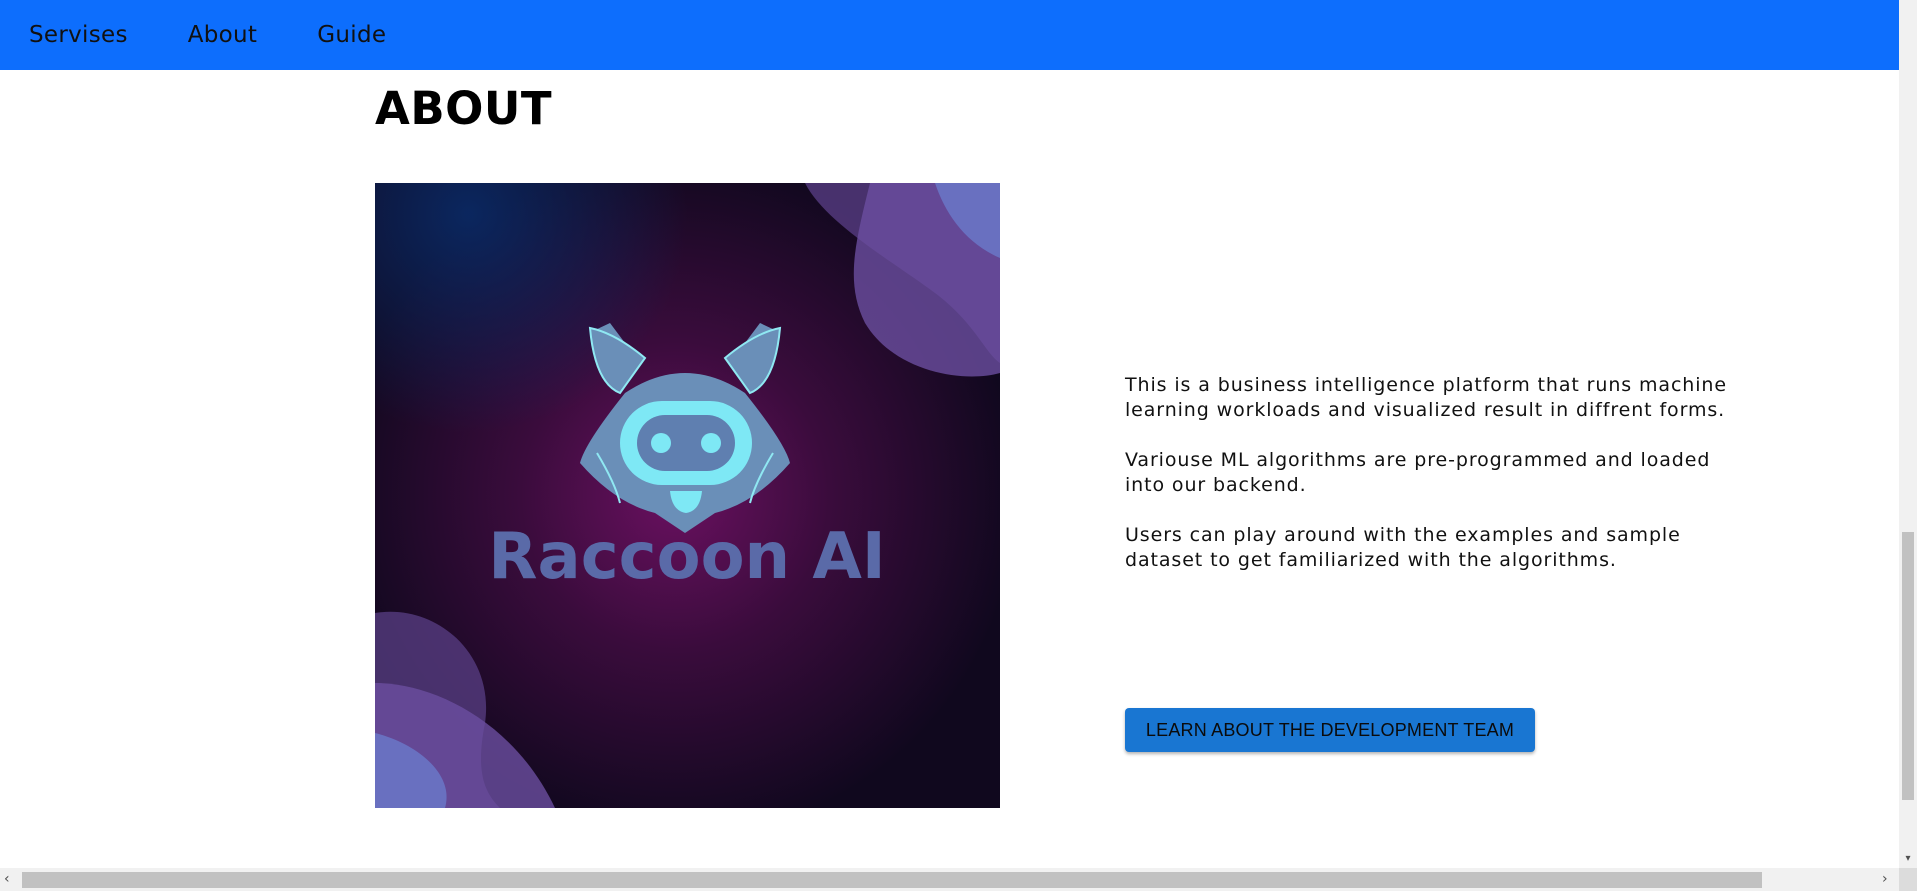  What do you see at coordinates (892, 880) in the screenshot?
I see `horizontal-scrollbar-thumb` at bounding box center [892, 880].